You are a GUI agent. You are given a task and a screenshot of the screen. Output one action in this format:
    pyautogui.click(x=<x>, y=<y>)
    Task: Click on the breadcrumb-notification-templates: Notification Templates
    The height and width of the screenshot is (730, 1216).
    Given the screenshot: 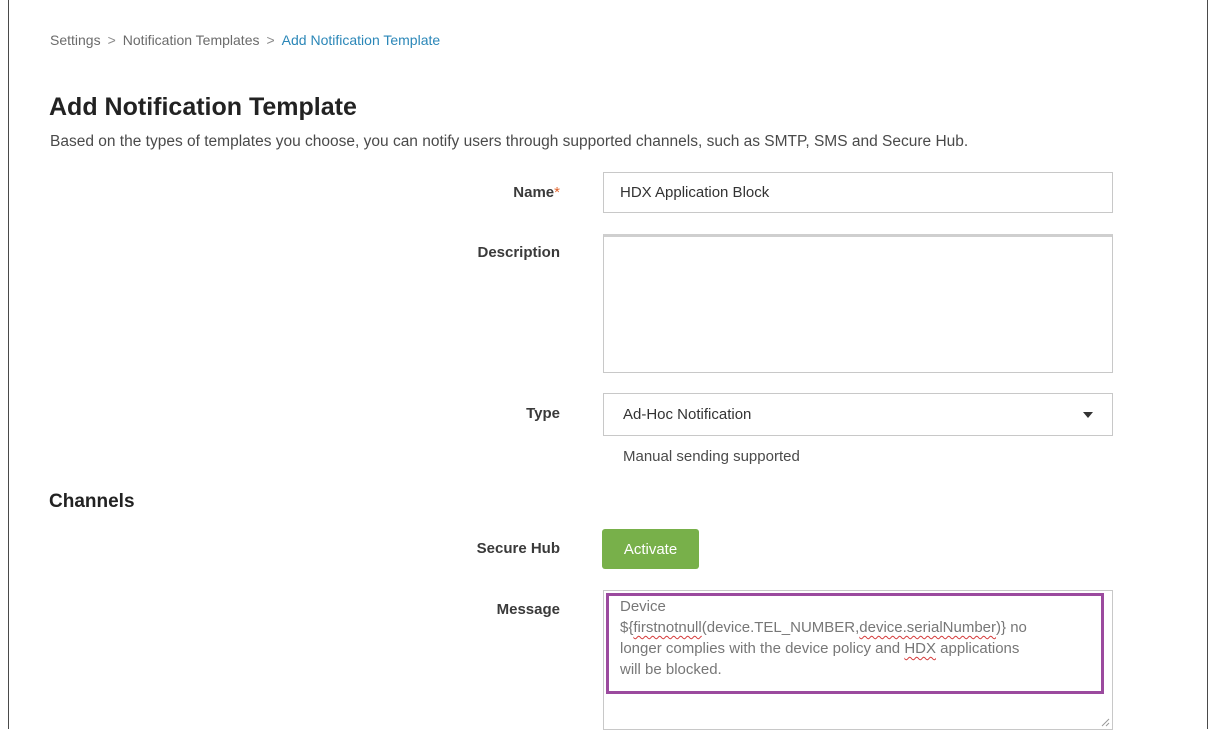 What is the action you would take?
    pyautogui.click(x=191, y=40)
    